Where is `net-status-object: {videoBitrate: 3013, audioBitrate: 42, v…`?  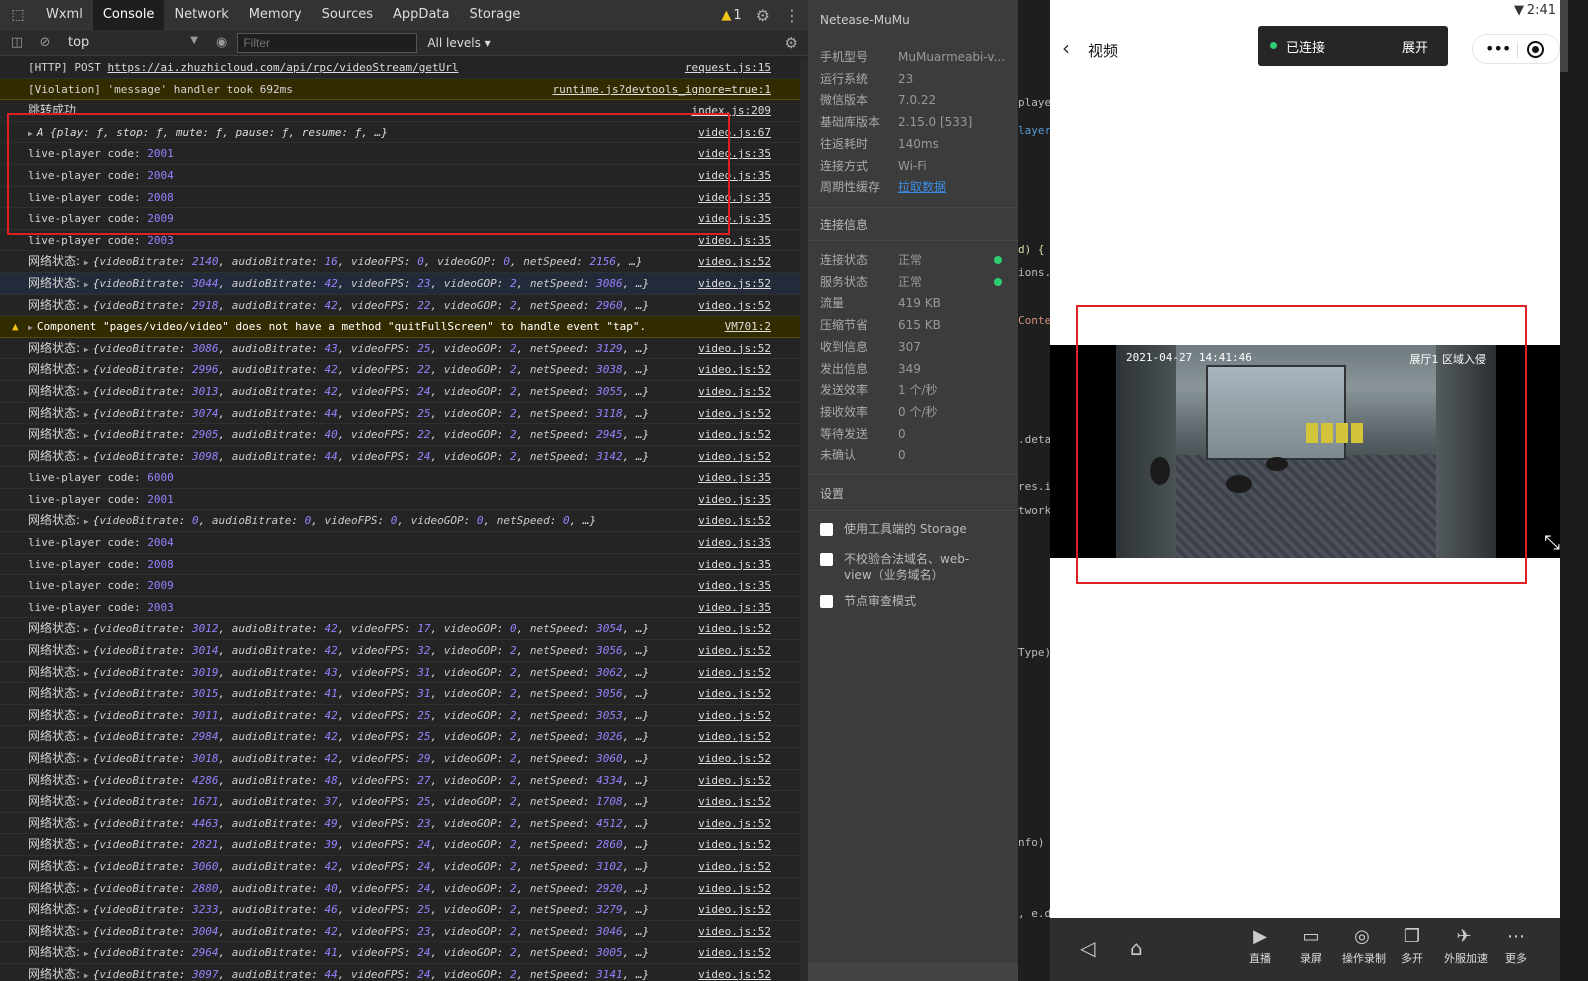
net-status-object: {videoBitrate: 3013, audioBitrate: 42, v… is located at coordinates (371, 391).